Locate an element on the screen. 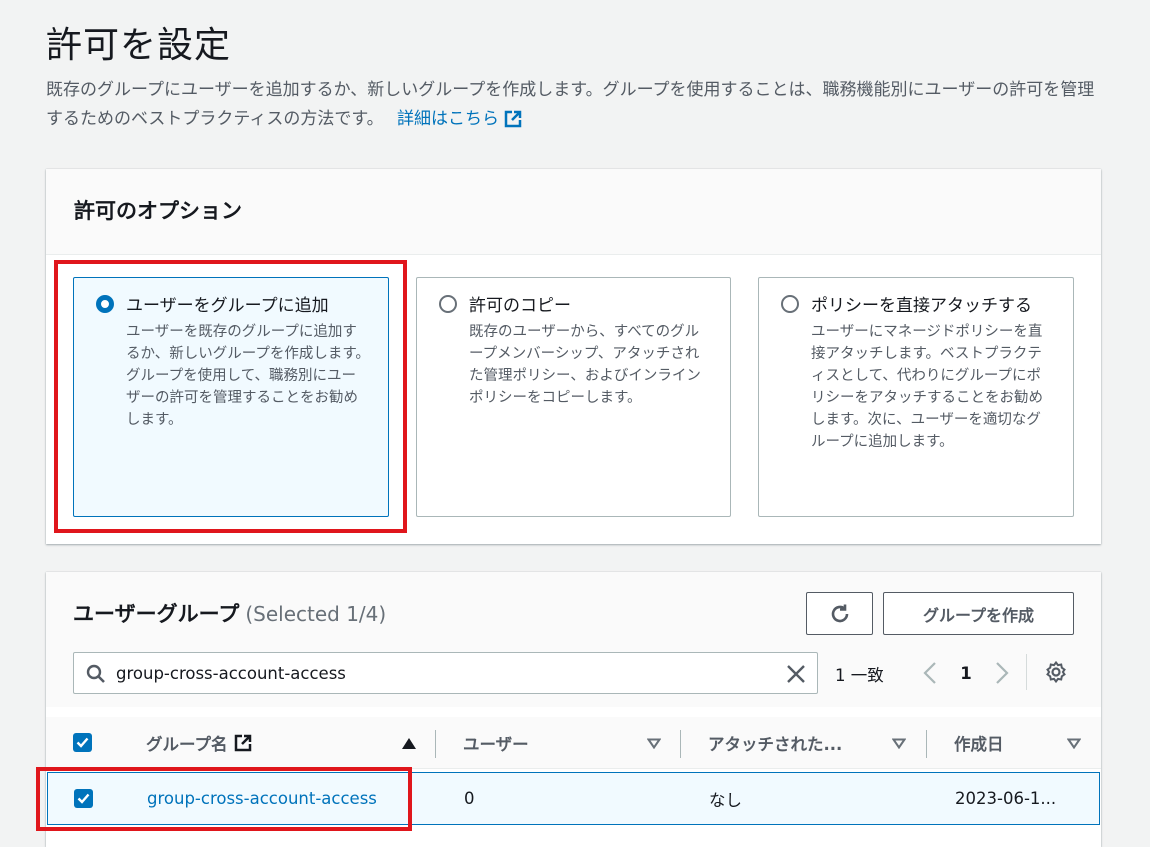  pagination: 1 is located at coordinates (966, 673).